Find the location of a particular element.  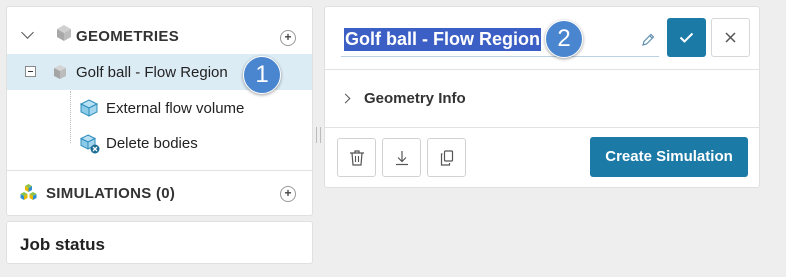

tree-item-operation: External flow volume is located at coordinates (159, 108).